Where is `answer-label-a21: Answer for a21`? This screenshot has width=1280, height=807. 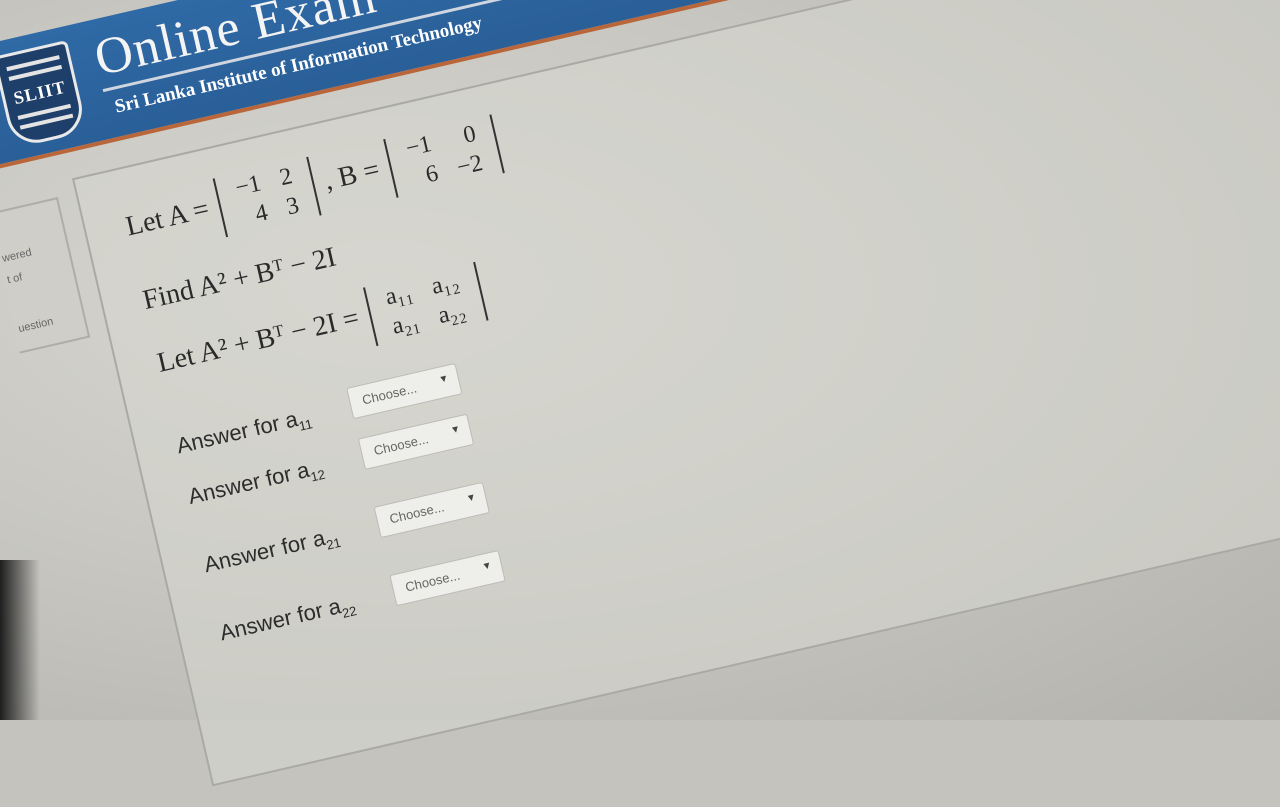 answer-label-a21: Answer for a21 is located at coordinates (272, 551).